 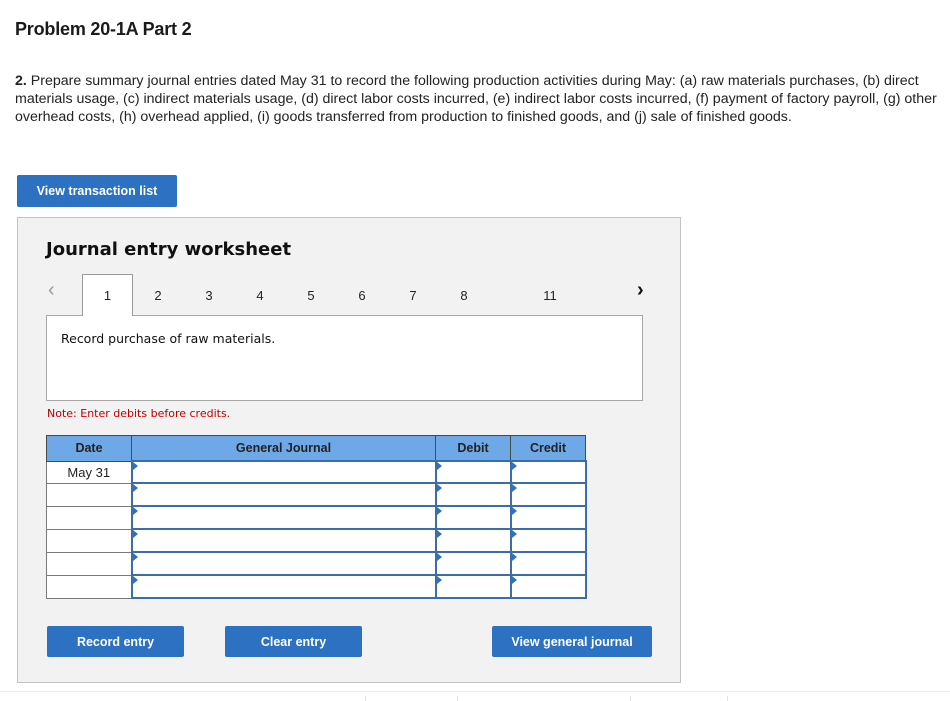 What do you see at coordinates (107, 295) in the screenshot?
I see `tab-entry-1: 1` at bounding box center [107, 295].